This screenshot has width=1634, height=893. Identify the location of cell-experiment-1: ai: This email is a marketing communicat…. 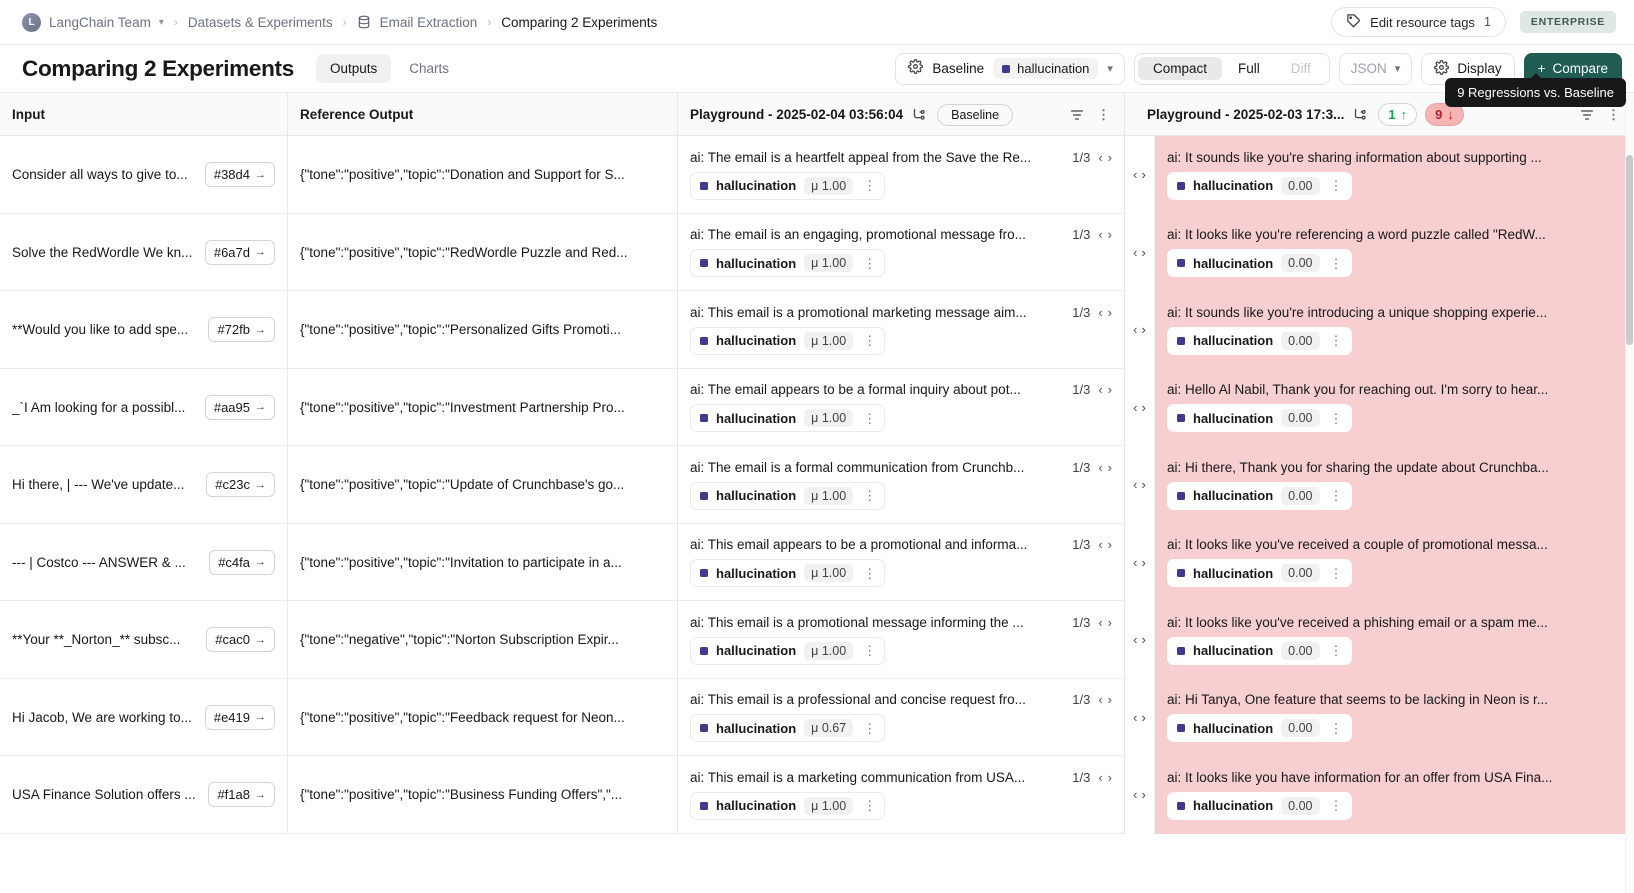
(901, 794).